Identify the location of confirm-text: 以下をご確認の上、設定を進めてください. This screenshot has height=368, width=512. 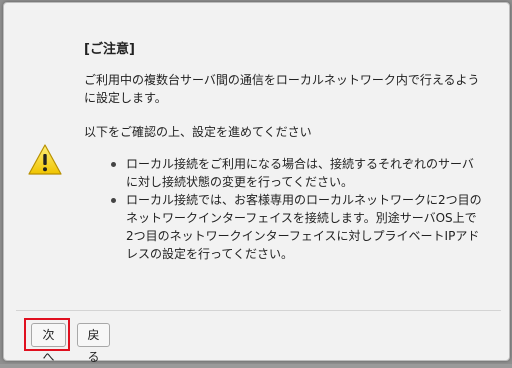
(198, 132).